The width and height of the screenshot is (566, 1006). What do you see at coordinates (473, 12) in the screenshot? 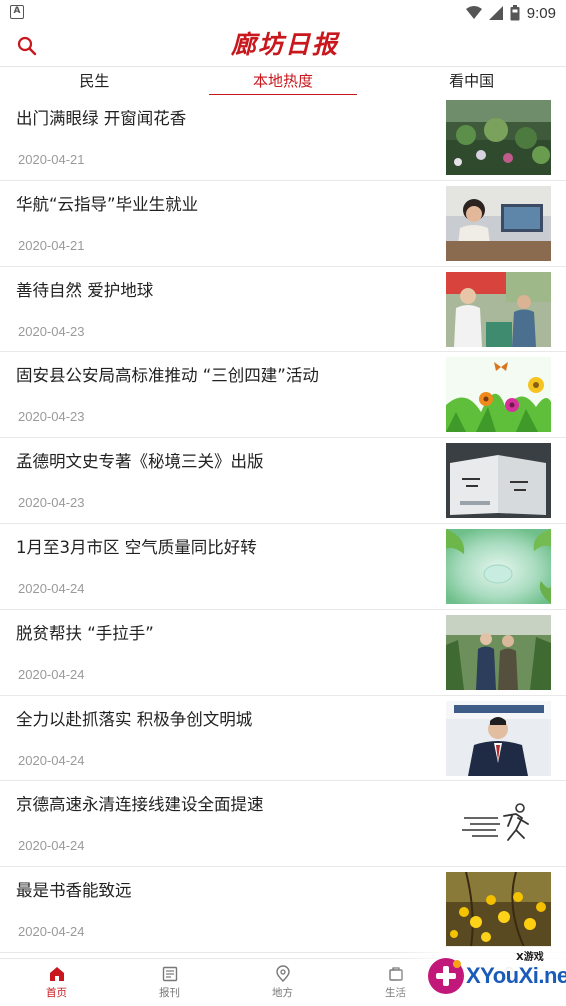
I see `wifi-icon` at bounding box center [473, 12].